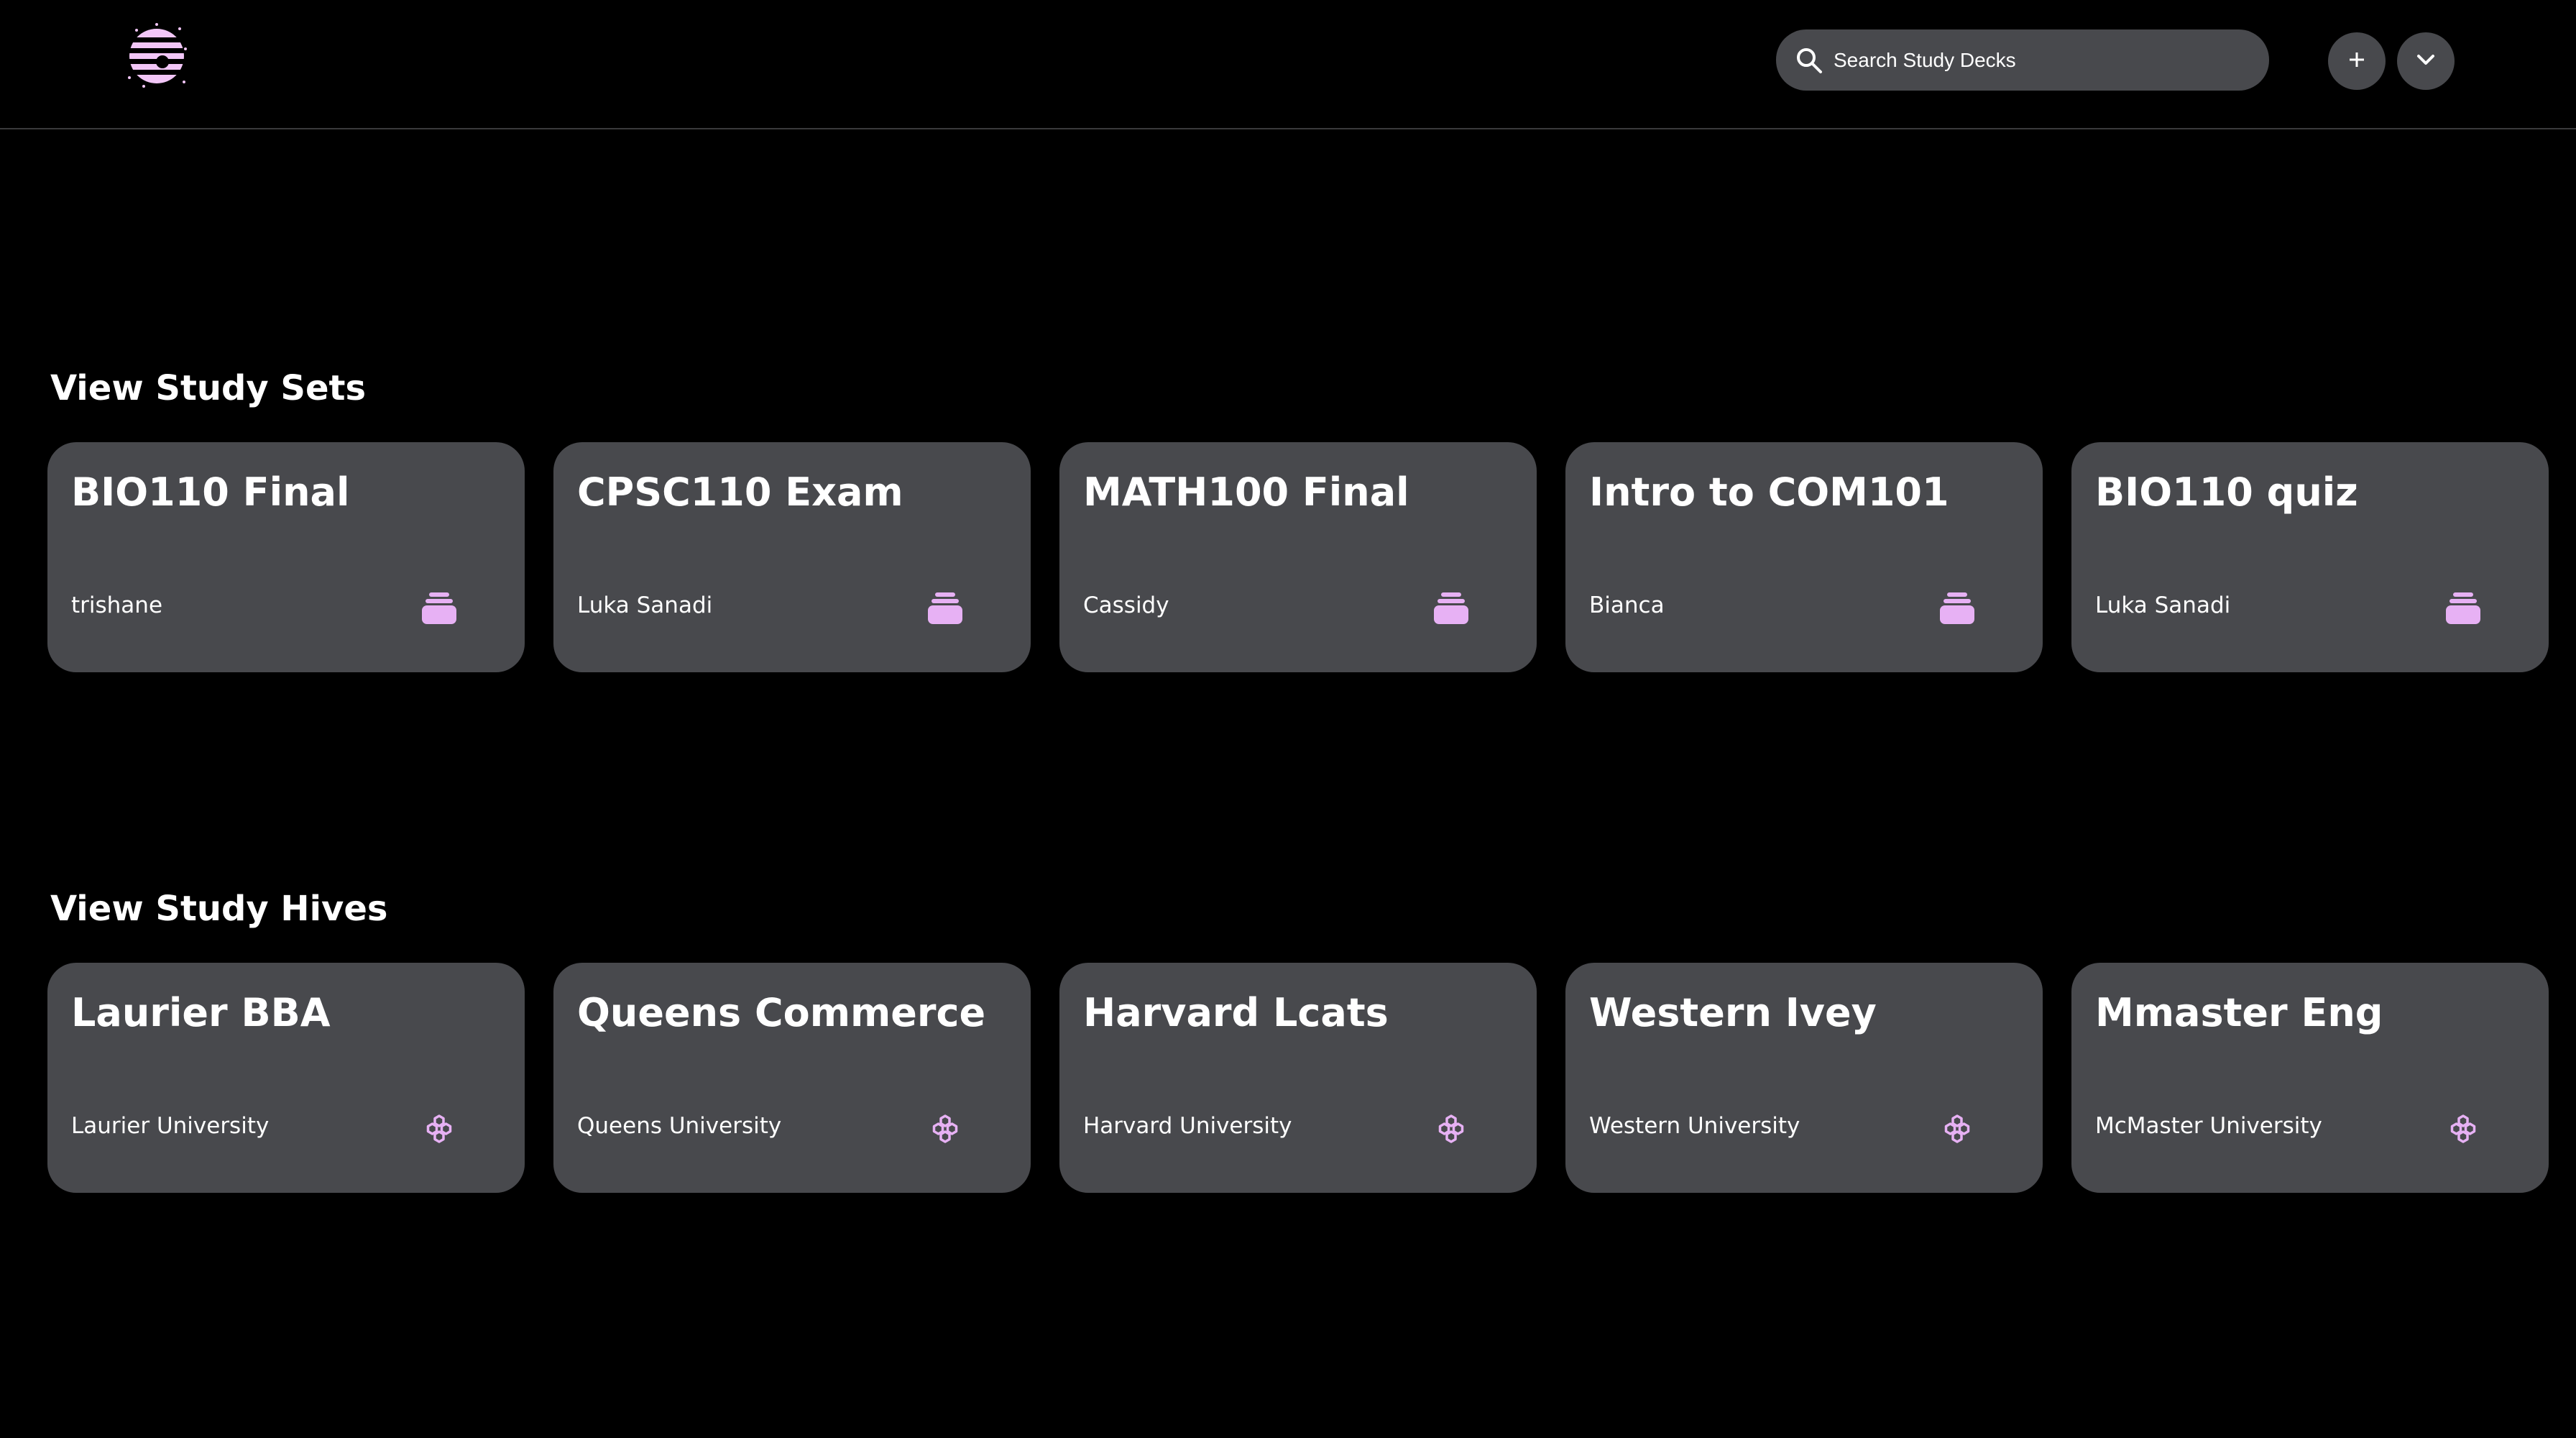 The image size is (2576, 1438). Describe the element at coordinates (201, 1012) in the screenshot. I see `card-title: Laurier BBA` at that location.